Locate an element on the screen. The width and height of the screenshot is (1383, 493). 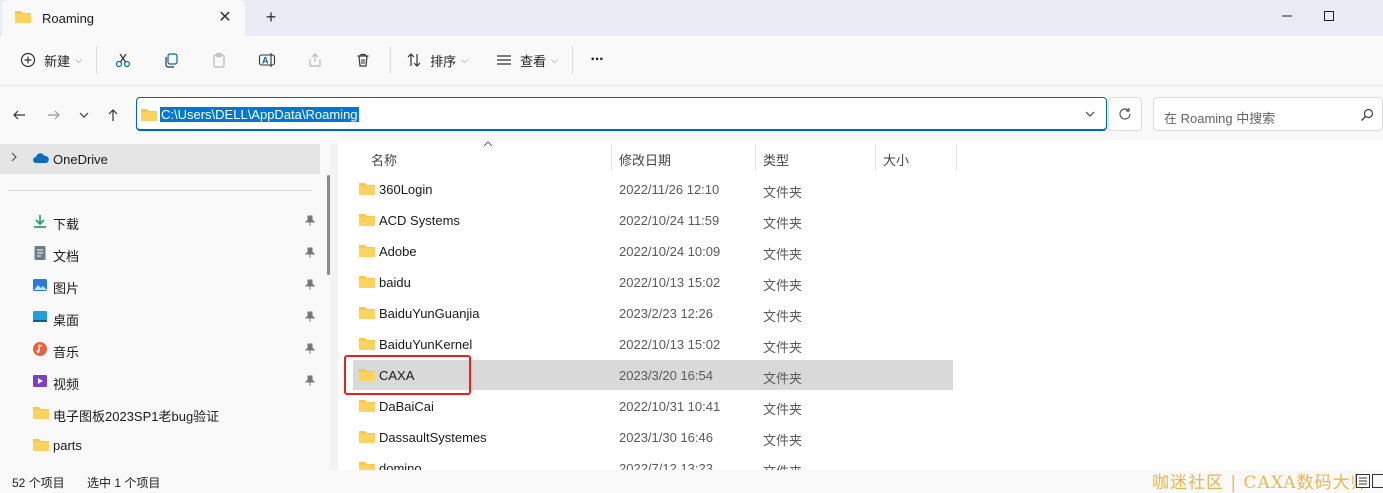
sidebar-divider is located at coordinates (160, 190).